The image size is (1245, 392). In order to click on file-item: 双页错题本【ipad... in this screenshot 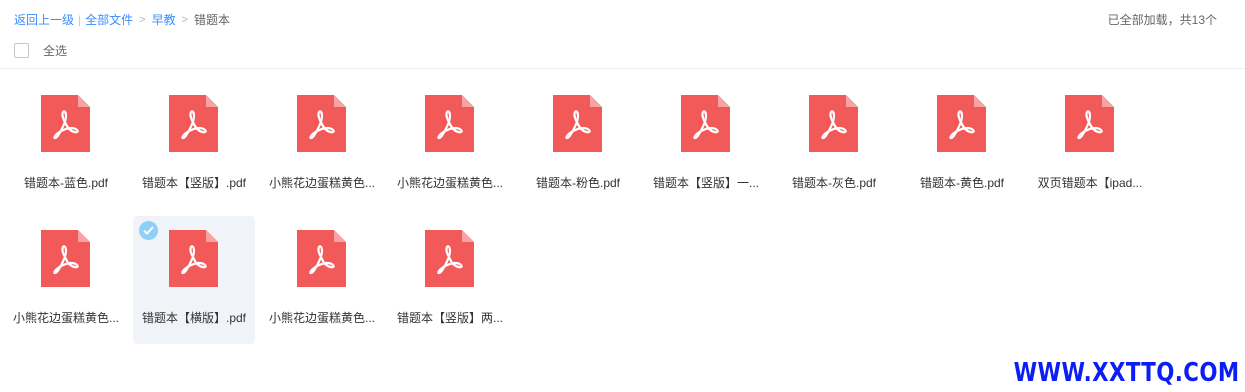, I will do `click(1090, 145)`.